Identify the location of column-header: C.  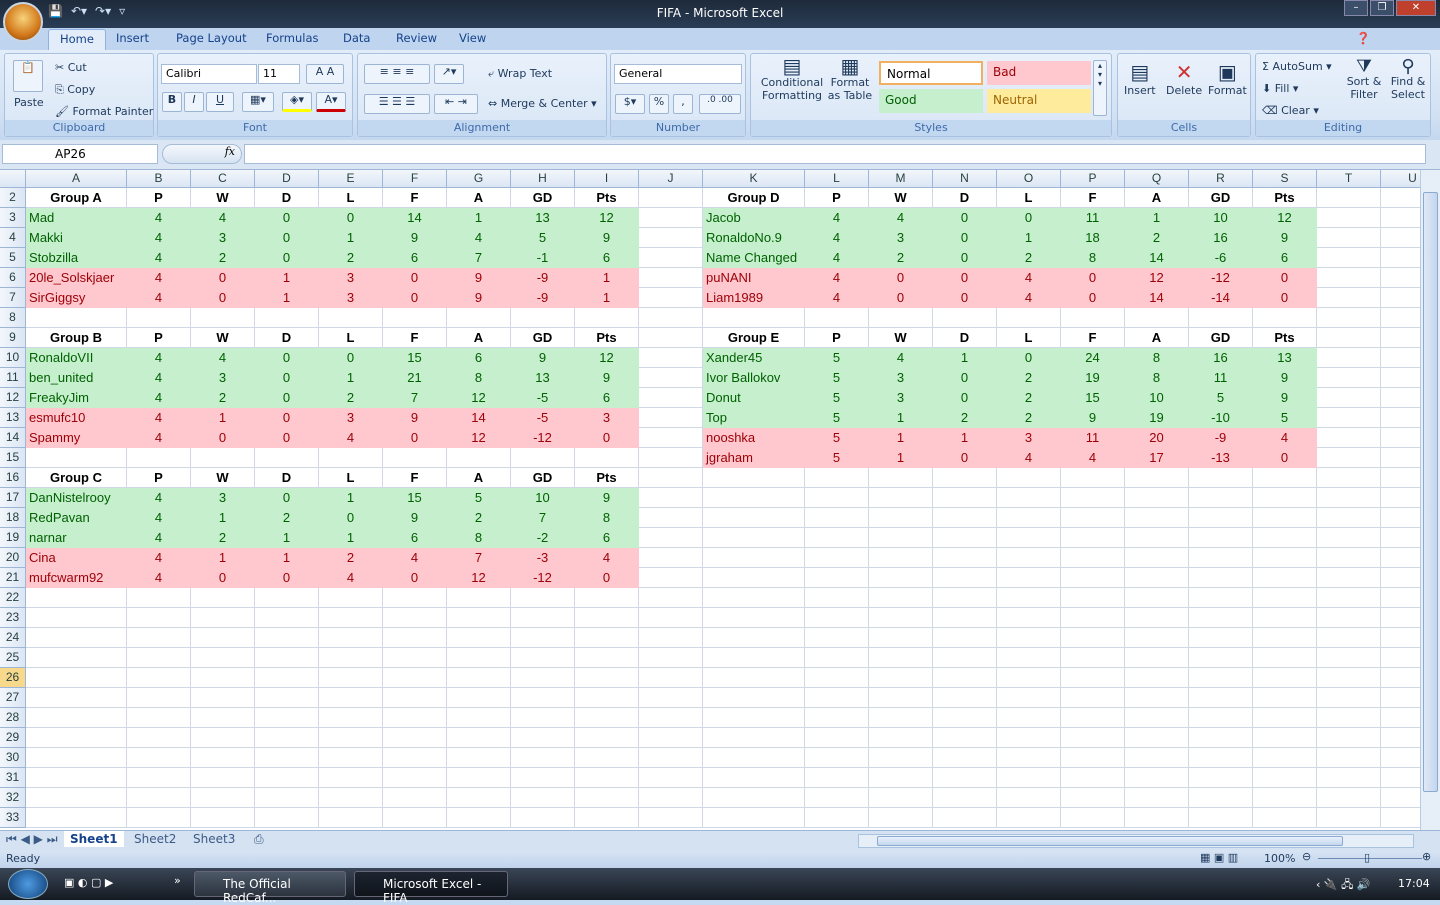
(223, 179).